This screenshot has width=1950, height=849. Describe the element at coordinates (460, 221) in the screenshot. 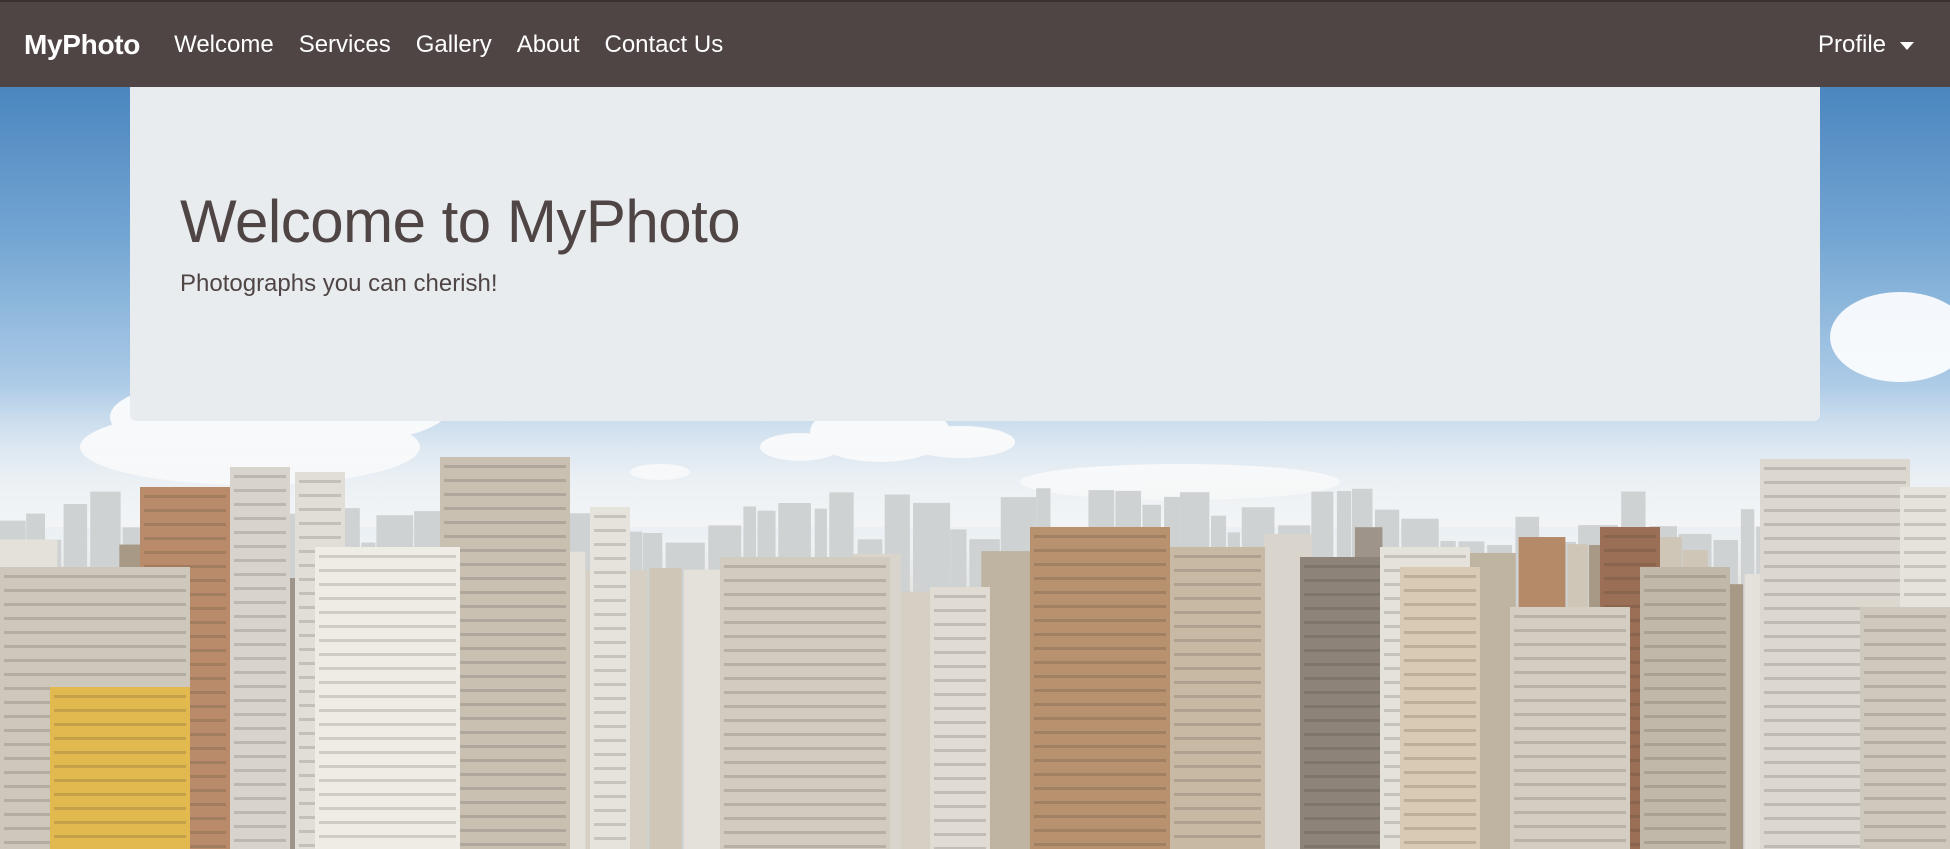

I see `page-title: Welcome to MyPhoto` at that location.